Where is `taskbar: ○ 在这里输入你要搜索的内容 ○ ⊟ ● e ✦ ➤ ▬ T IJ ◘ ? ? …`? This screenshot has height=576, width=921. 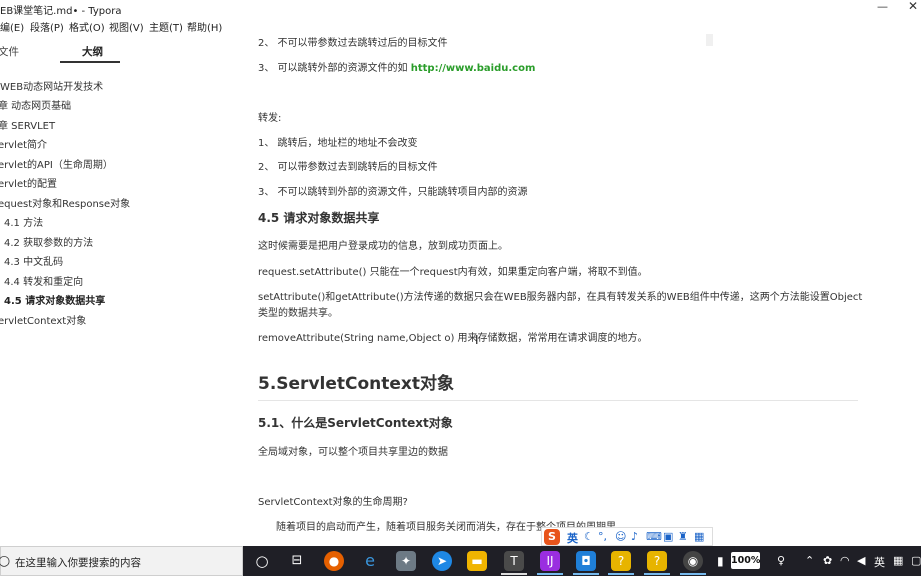
taskbar: ○ 在这里输入你要搜索的内容 ○ ⊟ ● e ✦ ➤ ▬ T IJ ◘ ? ? … is located at coordinates (460, 561).